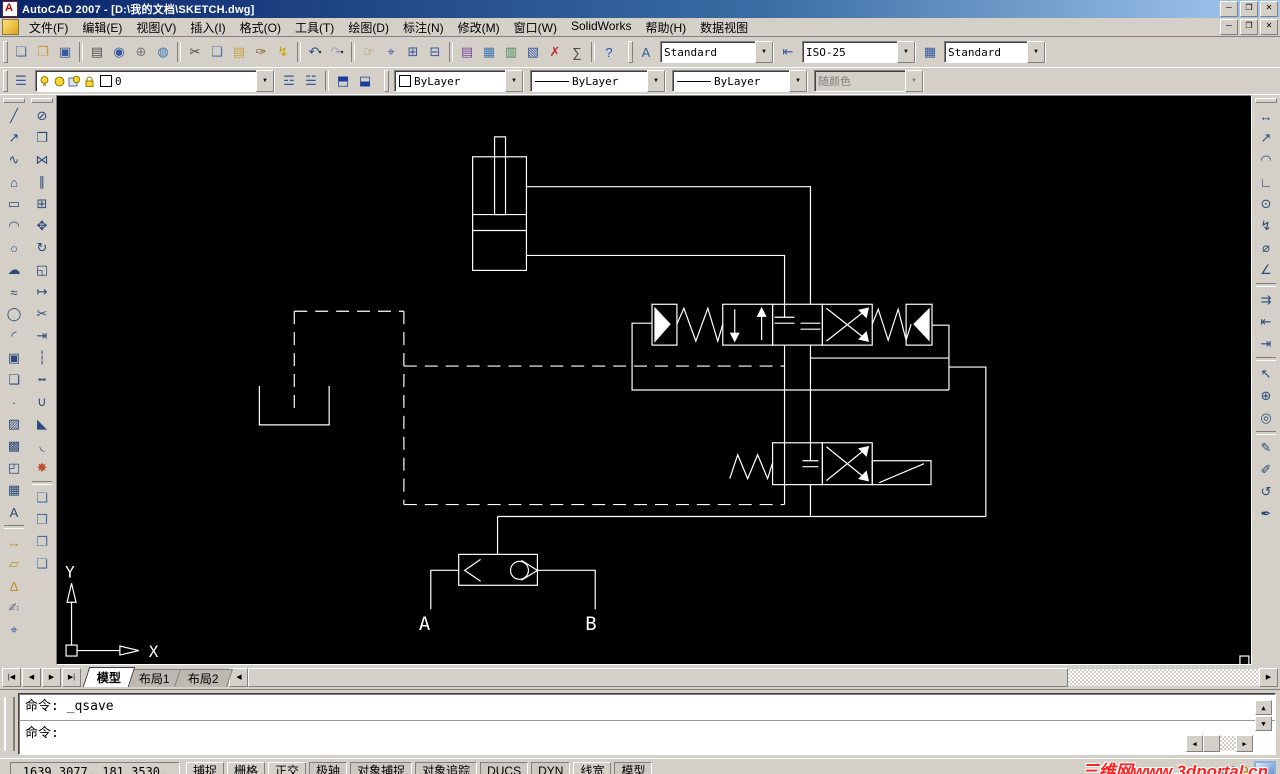 The width and height of the screenshot is (1280, 774). Describe the element at coordinates (930, 52) in the screenshot. I see `table-style-icon: ▦` at that location.